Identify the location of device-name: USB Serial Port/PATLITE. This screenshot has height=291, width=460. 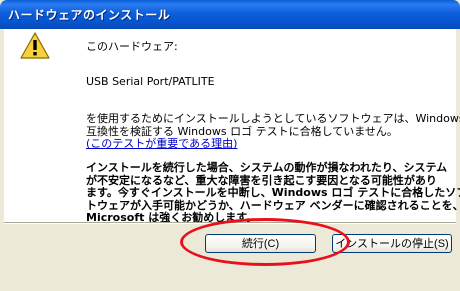
(150, 81).